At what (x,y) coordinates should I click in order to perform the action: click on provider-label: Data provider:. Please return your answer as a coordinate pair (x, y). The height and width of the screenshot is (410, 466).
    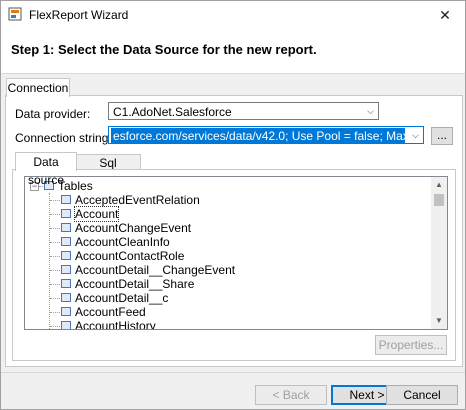
    Looking at the image, I should click on (53, 114).